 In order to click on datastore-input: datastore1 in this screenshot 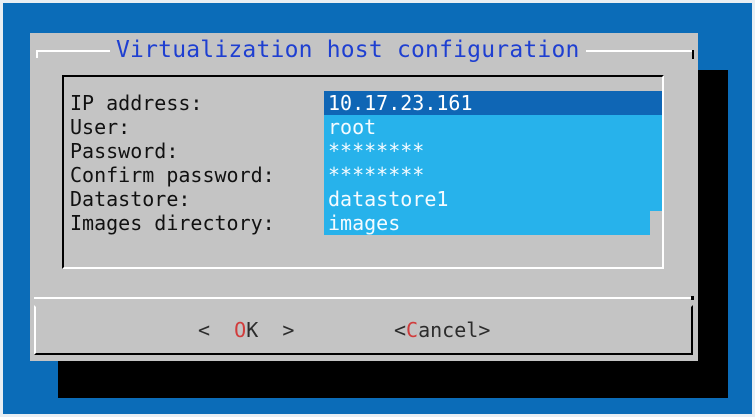, I will do `click(493, 199)`.